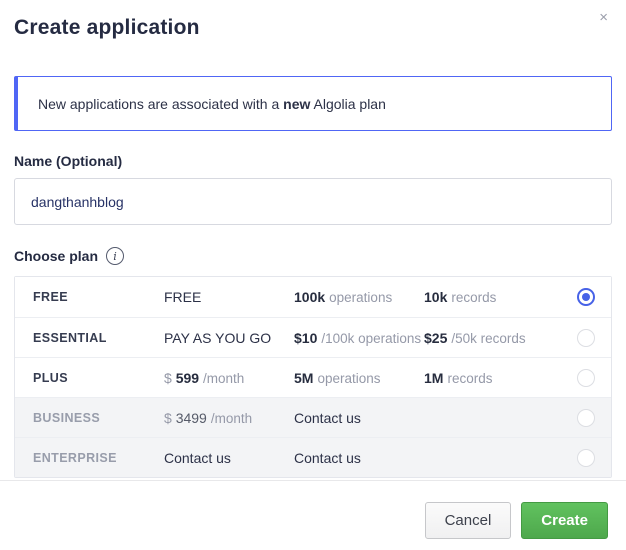  I want to click on plan-name: PLUS, so click(50, 377).